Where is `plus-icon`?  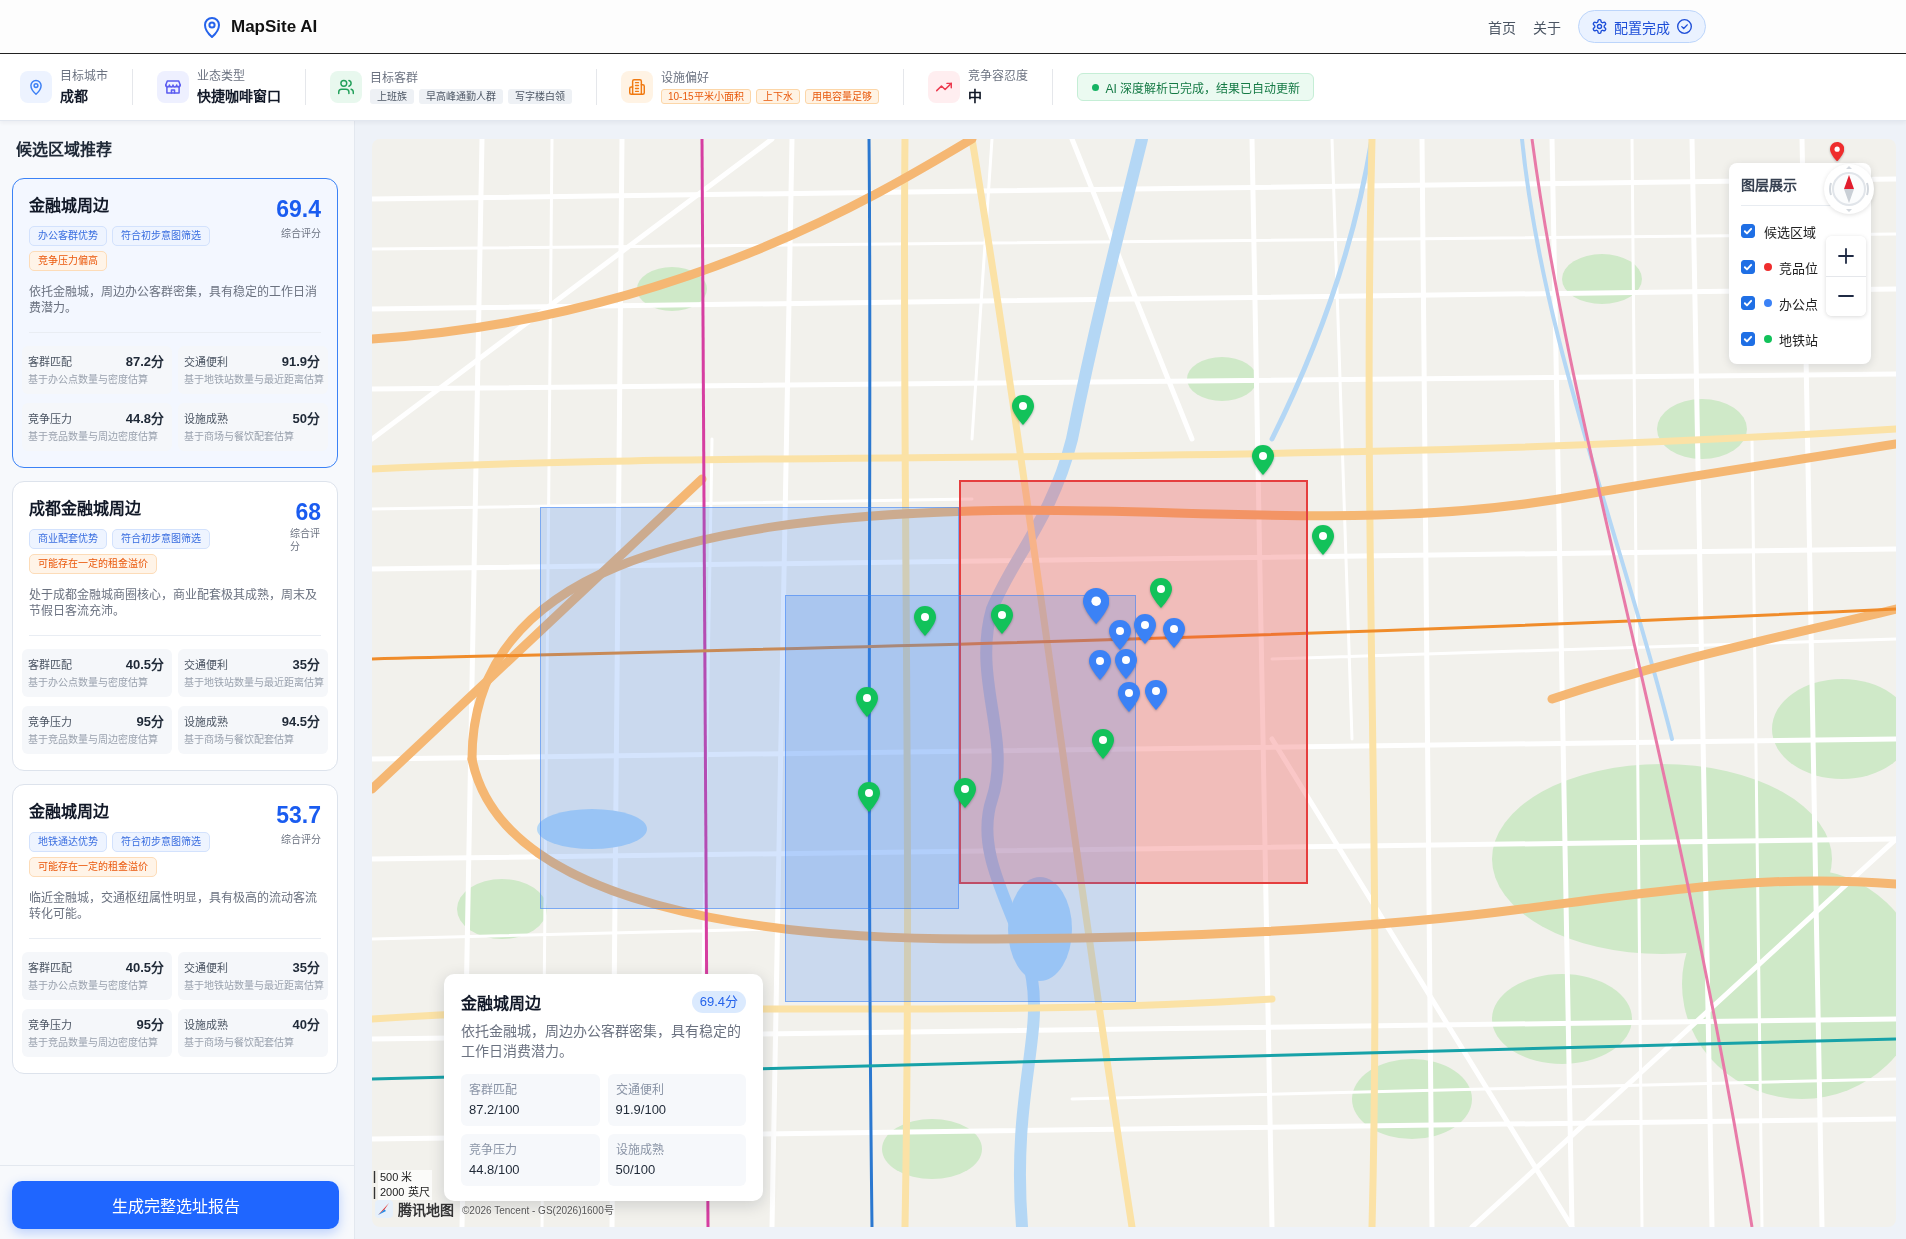 plus-icon is located at coordinates (1846, 255).